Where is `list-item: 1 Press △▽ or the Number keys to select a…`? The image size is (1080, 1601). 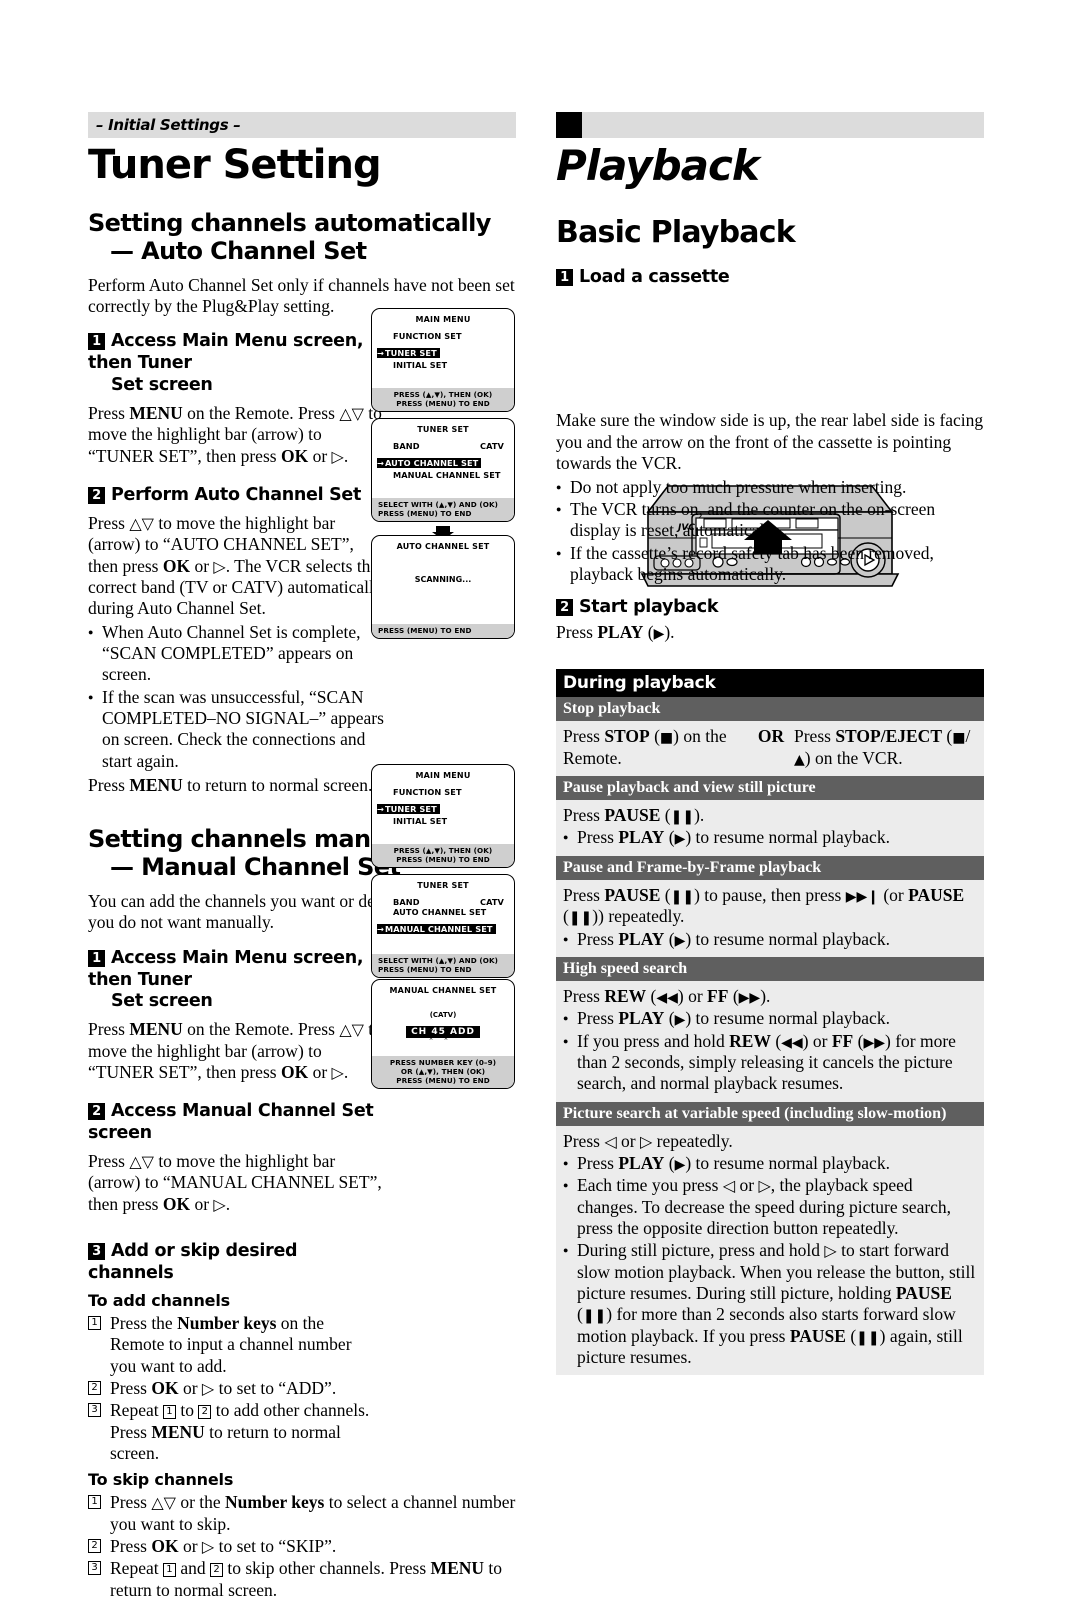 list-item: 1 Press △▽ or the Number keys to select a… is located at coordinates (302, 1513).